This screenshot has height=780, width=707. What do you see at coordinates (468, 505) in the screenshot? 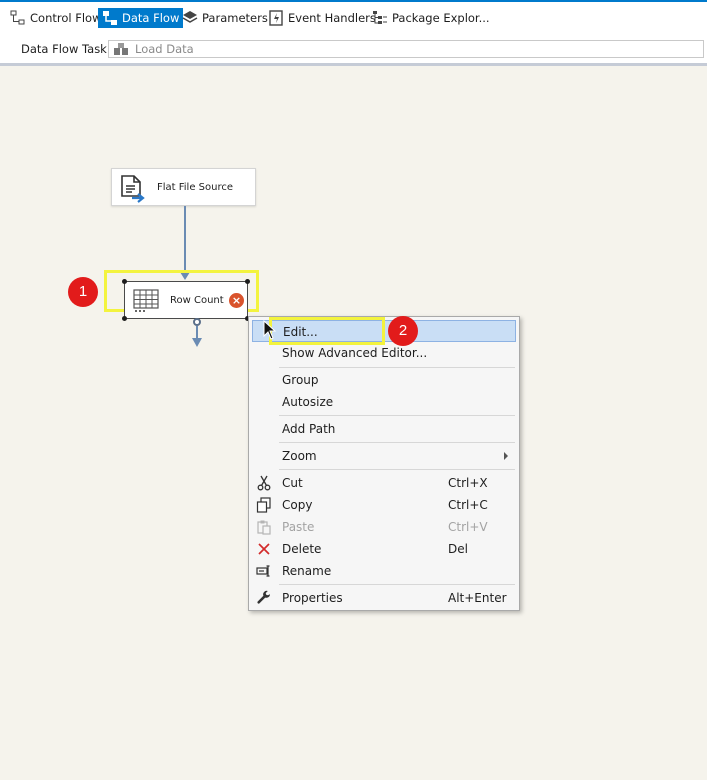
I see `menu-item-shortcut: Ctrl+C` at bounding box center [468, 505].